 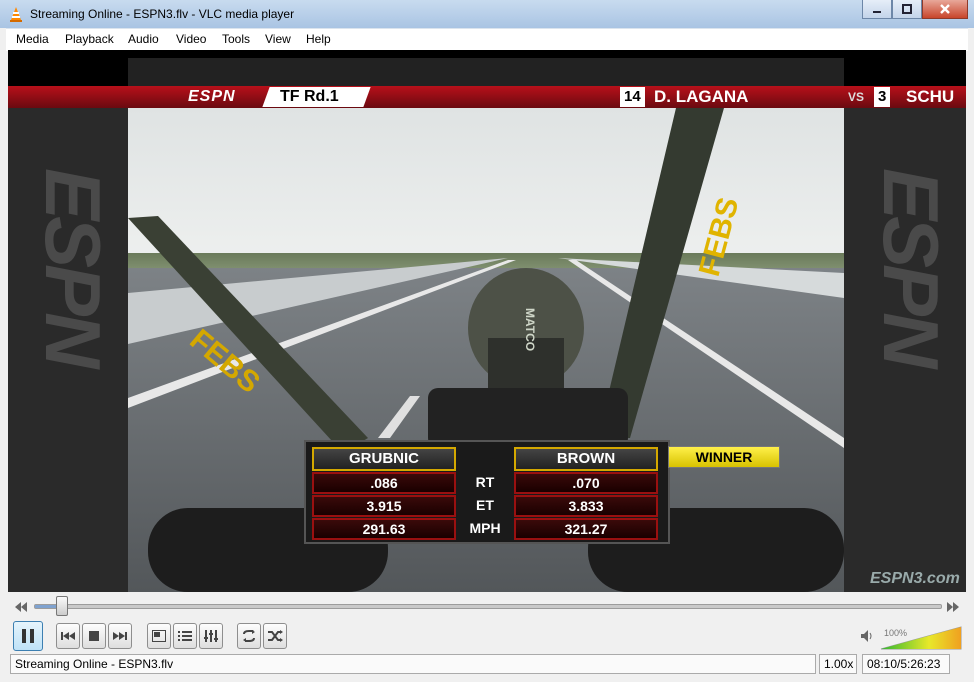 I want to click on broadcast-top-strip, so click(x=486, y=72).